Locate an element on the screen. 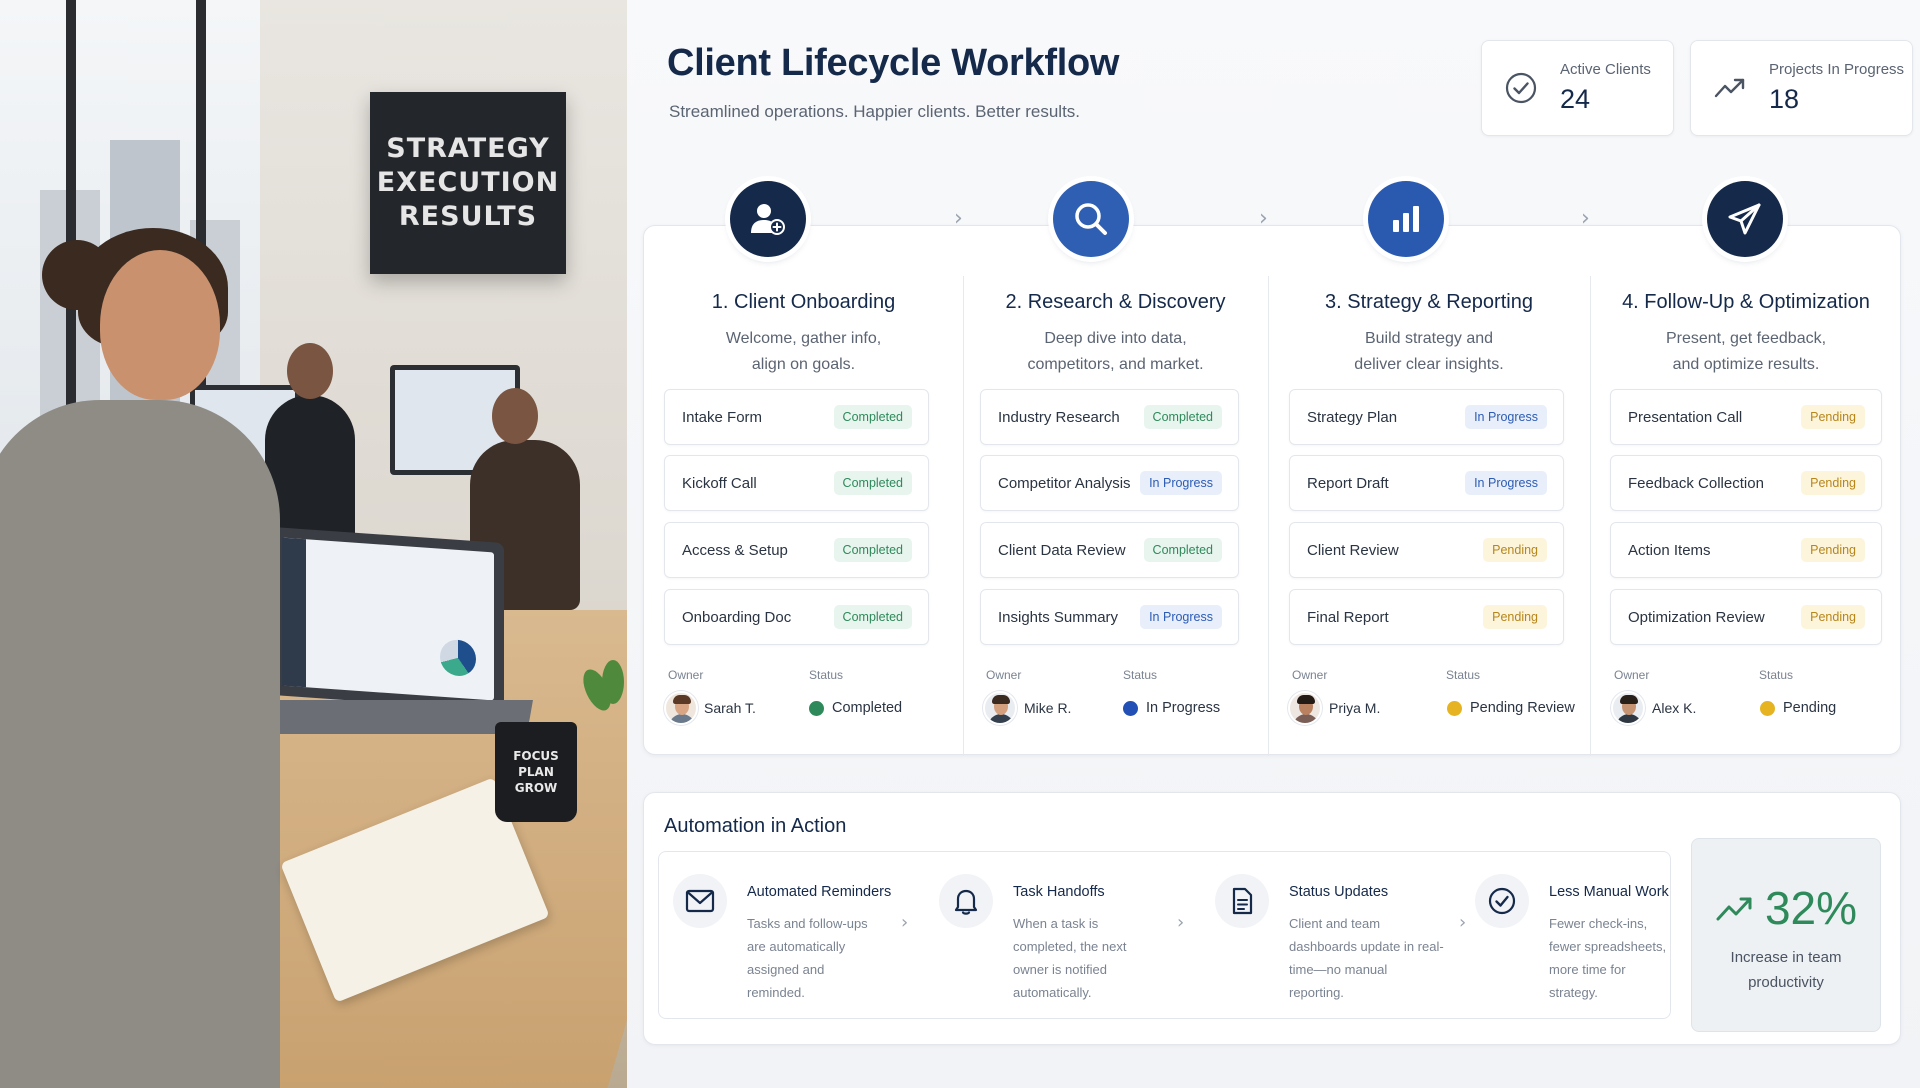 The width and height of the screenshot is (1920, 1088). task-card: Onboarding Doc Completed is located at coordinates (796, 617).